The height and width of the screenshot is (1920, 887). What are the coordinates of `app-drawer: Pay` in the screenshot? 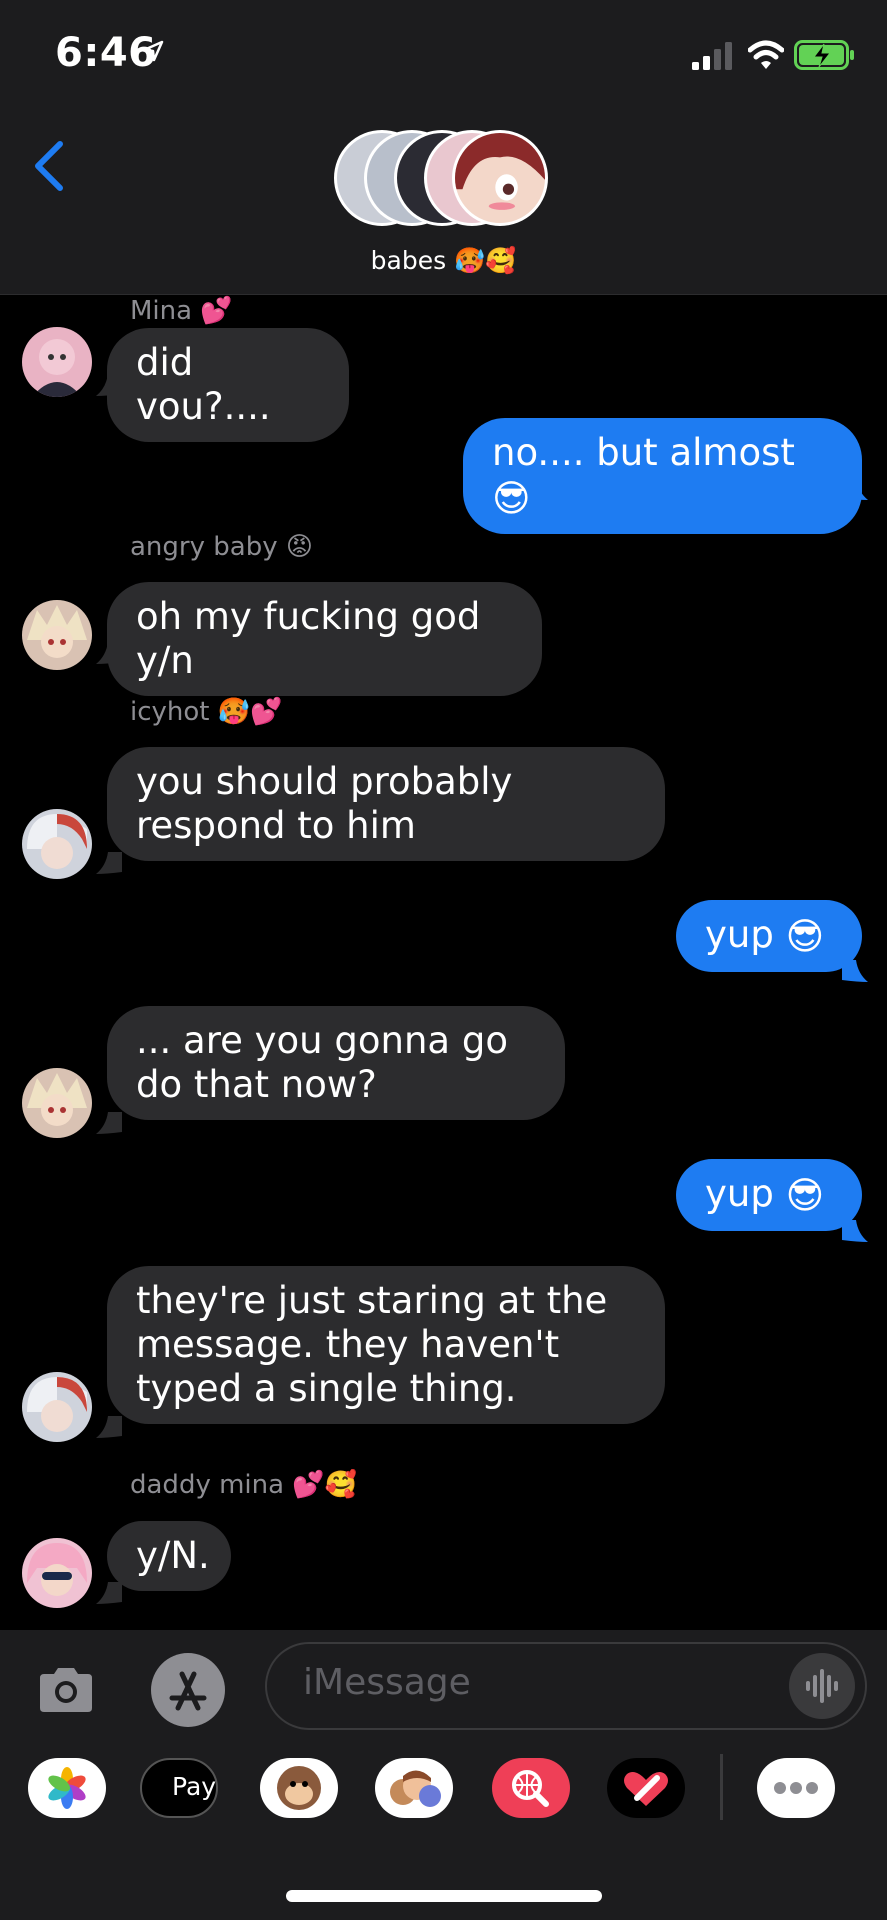 It's located at (443, 1796).